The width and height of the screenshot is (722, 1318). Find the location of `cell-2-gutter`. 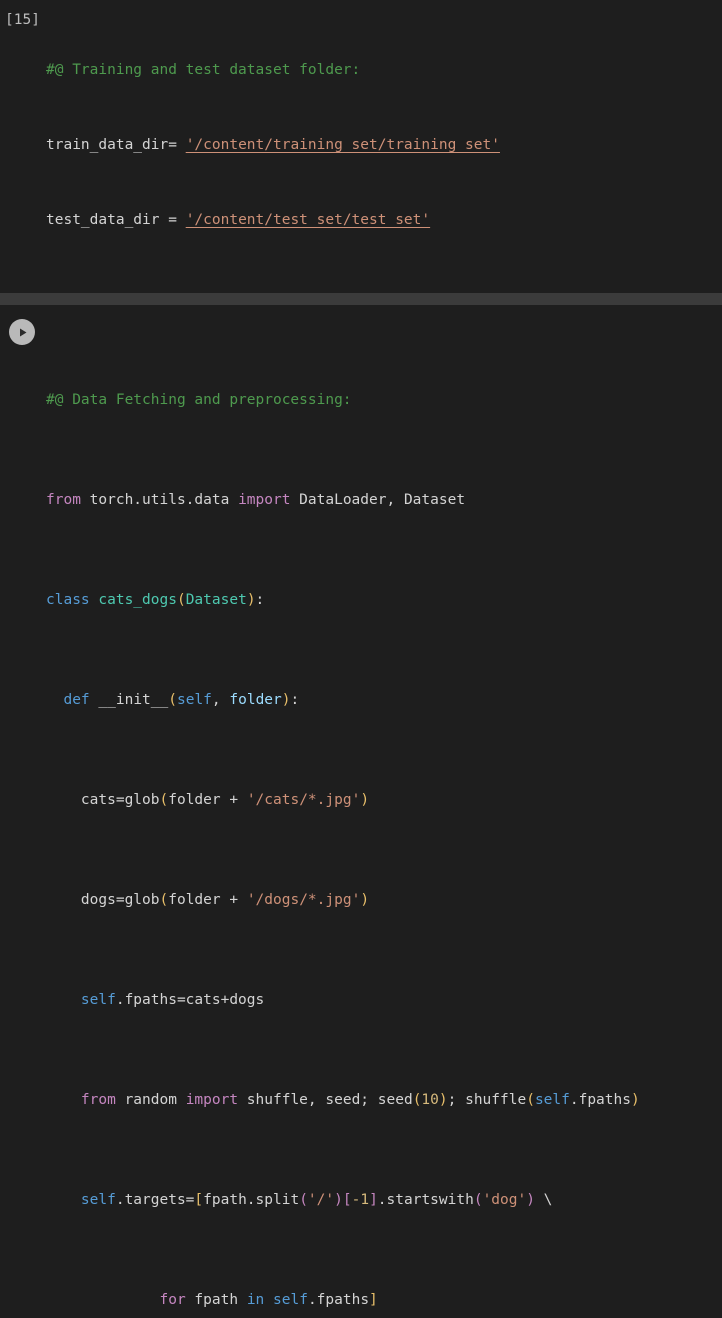

cell-2-gutter is located at coordinates (23, 325).